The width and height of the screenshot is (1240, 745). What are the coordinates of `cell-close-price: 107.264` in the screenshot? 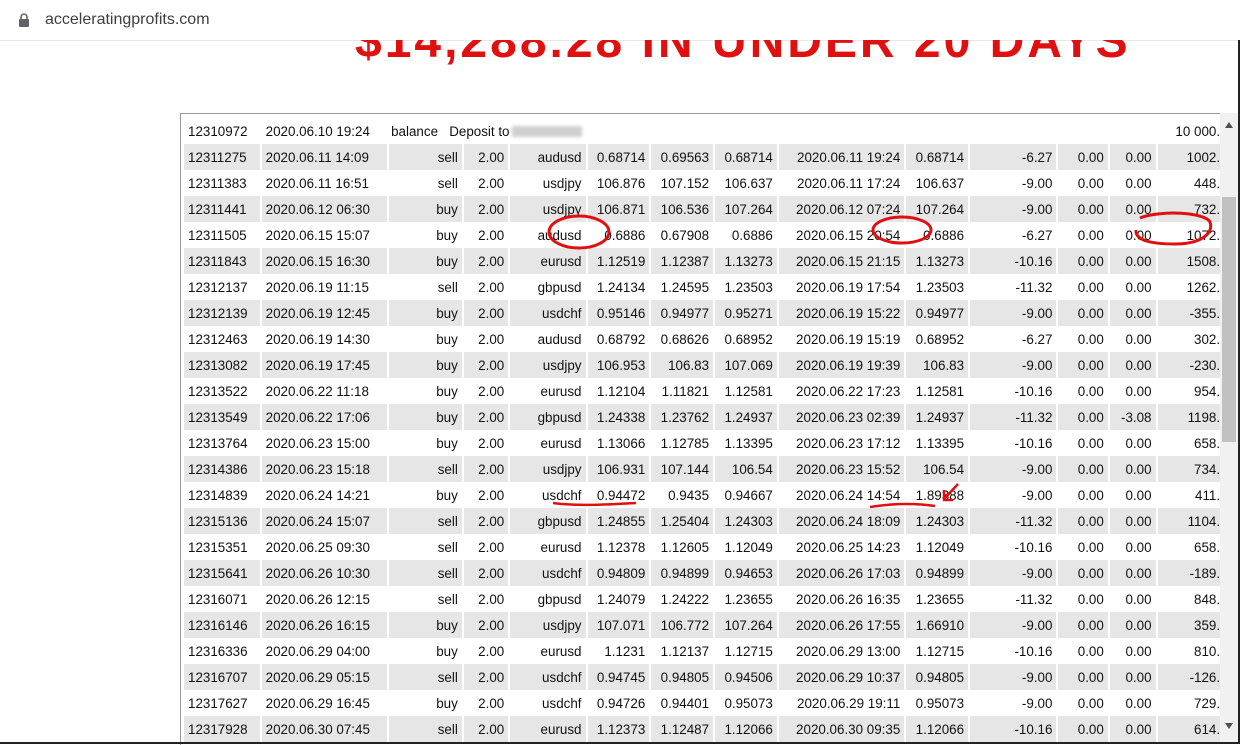 It's located at (938, 209).